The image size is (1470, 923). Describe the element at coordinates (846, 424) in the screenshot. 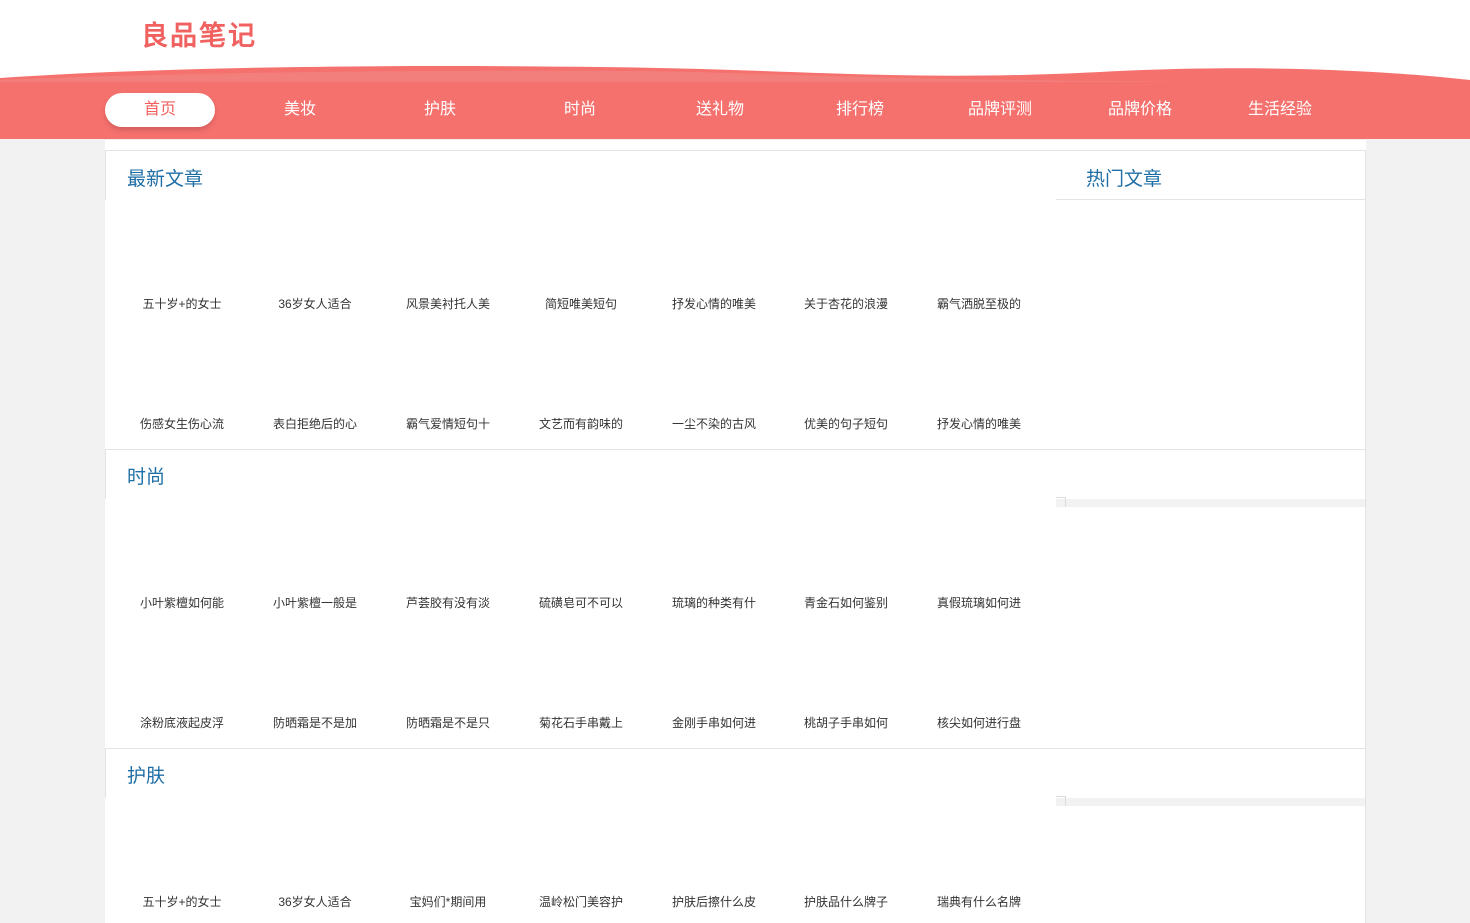

I see `article-link: 优美的句子短句` at that location.